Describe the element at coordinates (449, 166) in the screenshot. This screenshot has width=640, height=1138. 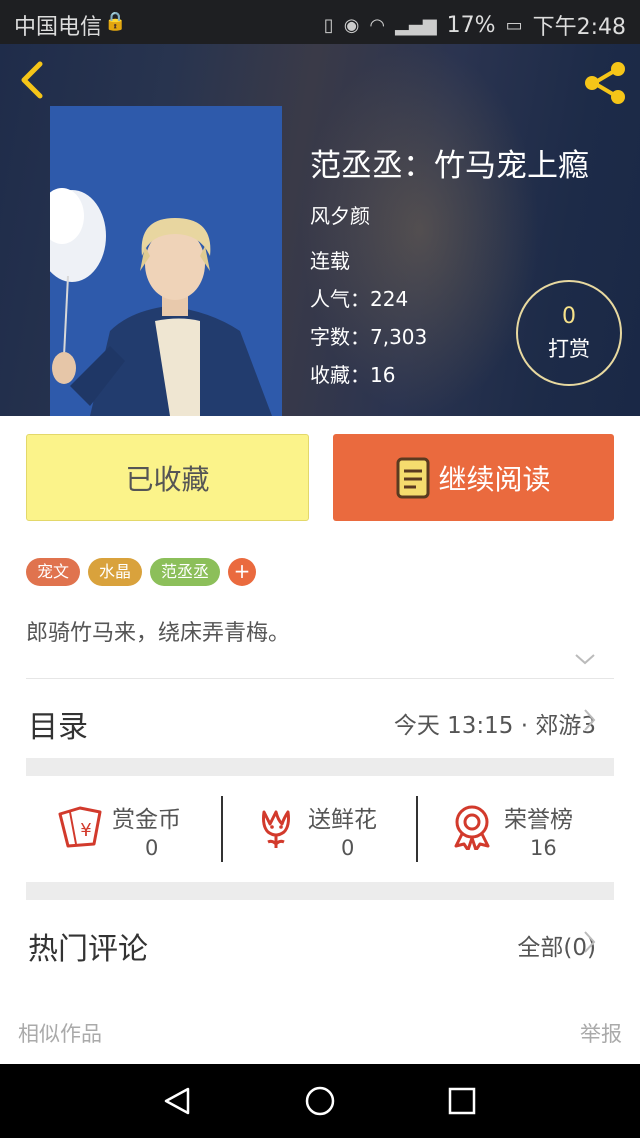
I see `book-title: 范丞丞：竹马宠上瘾` at that location.